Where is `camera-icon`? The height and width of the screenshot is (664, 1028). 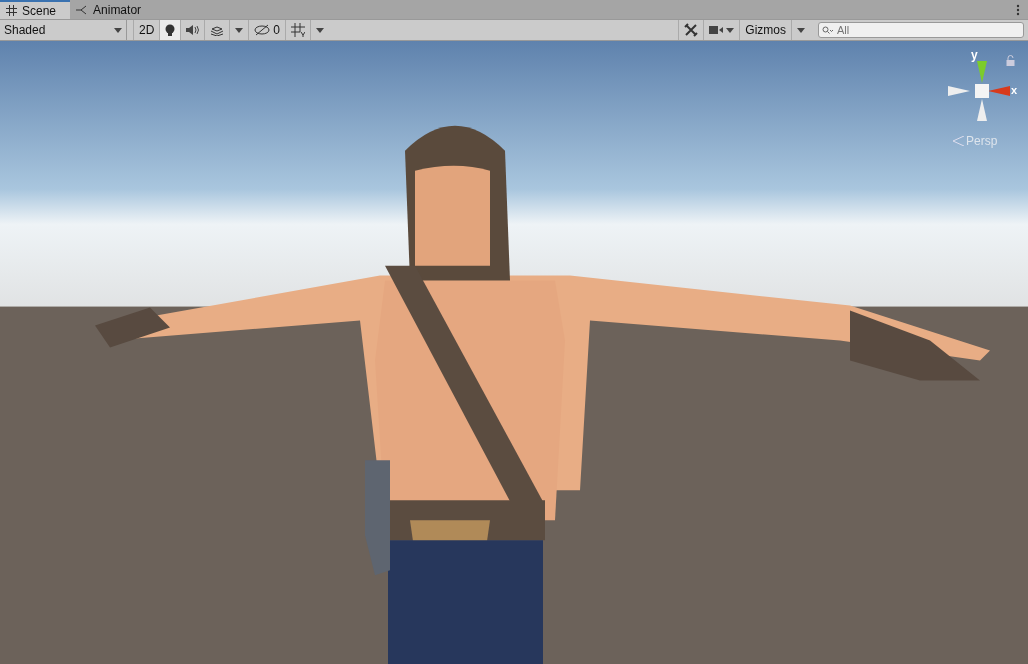
camera-icon is located at coordinates (716, 30).